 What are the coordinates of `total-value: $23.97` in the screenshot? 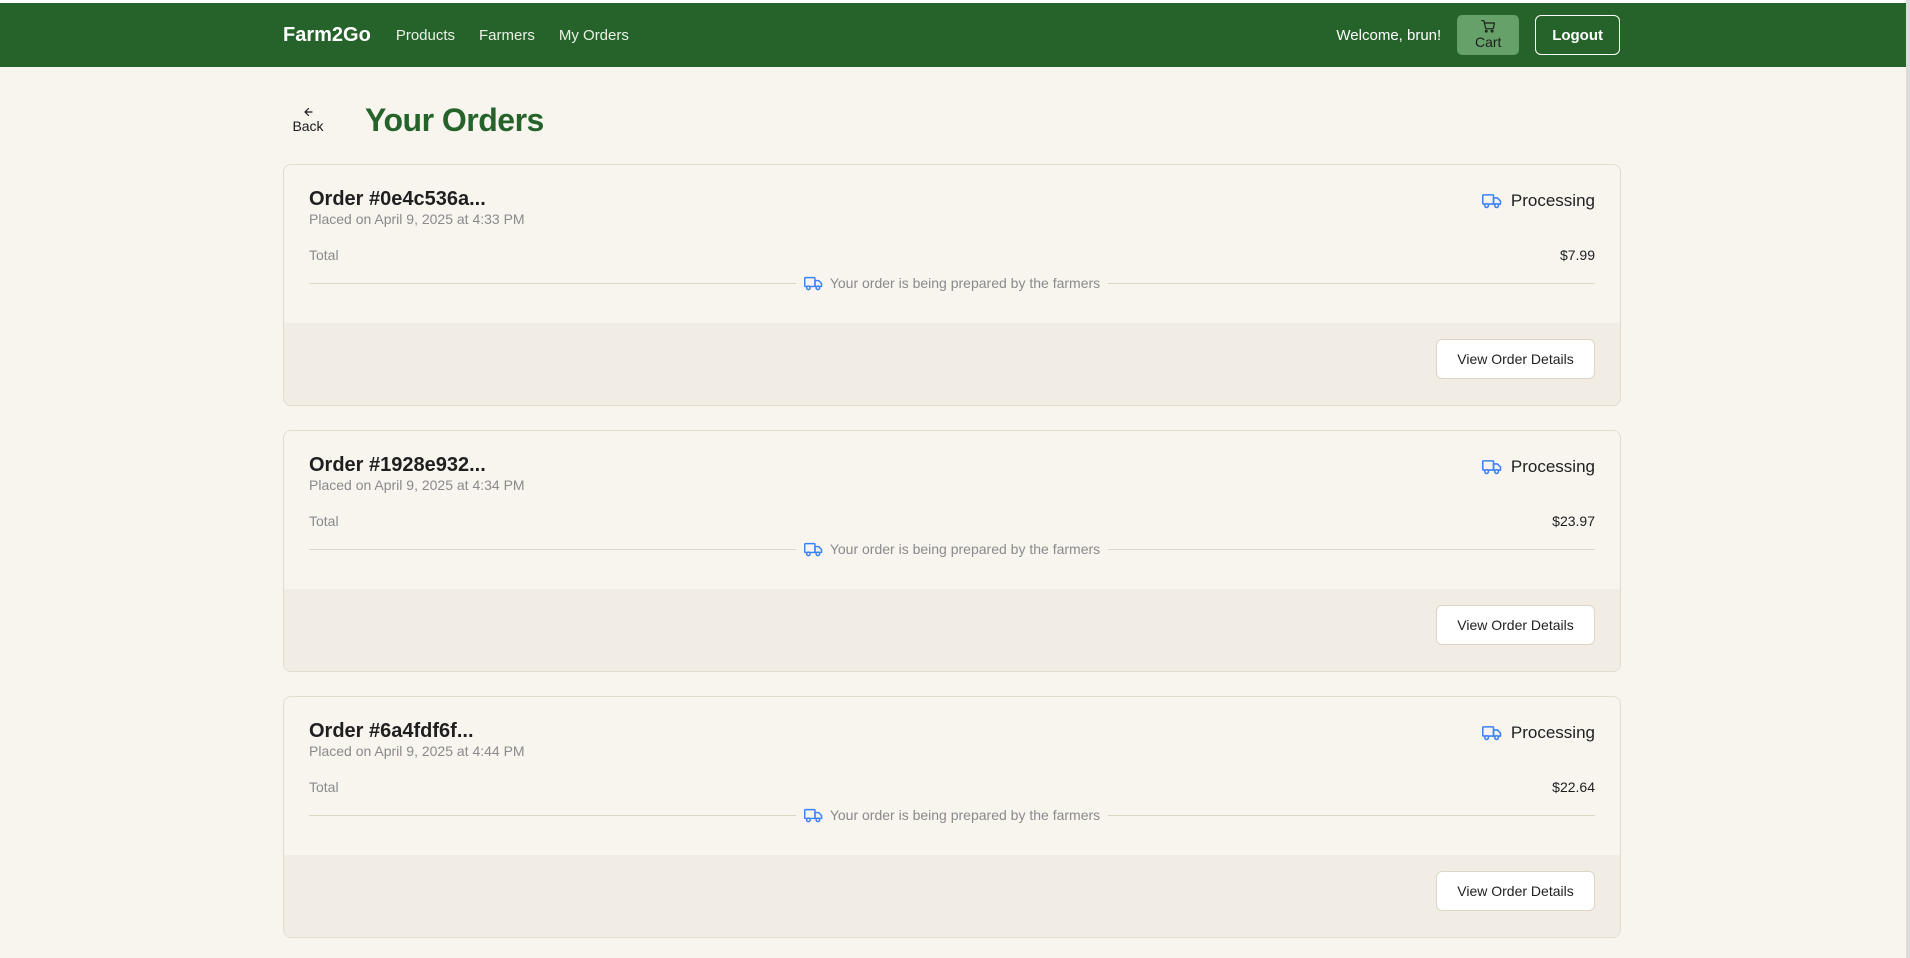 It's located at (1573, 521).